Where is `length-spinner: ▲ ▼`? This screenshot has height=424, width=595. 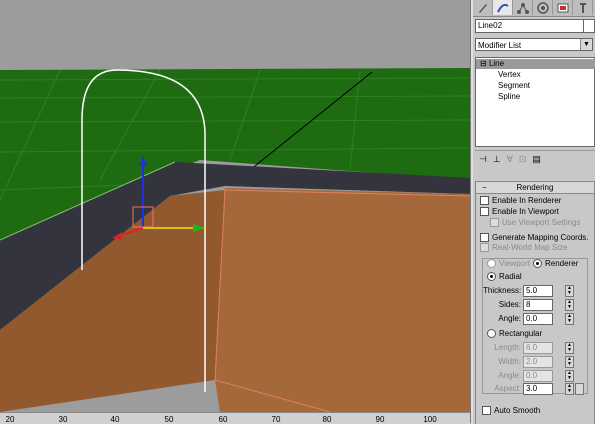
length-spinner: ▲ ▼ is located at coordinates (569, 348).